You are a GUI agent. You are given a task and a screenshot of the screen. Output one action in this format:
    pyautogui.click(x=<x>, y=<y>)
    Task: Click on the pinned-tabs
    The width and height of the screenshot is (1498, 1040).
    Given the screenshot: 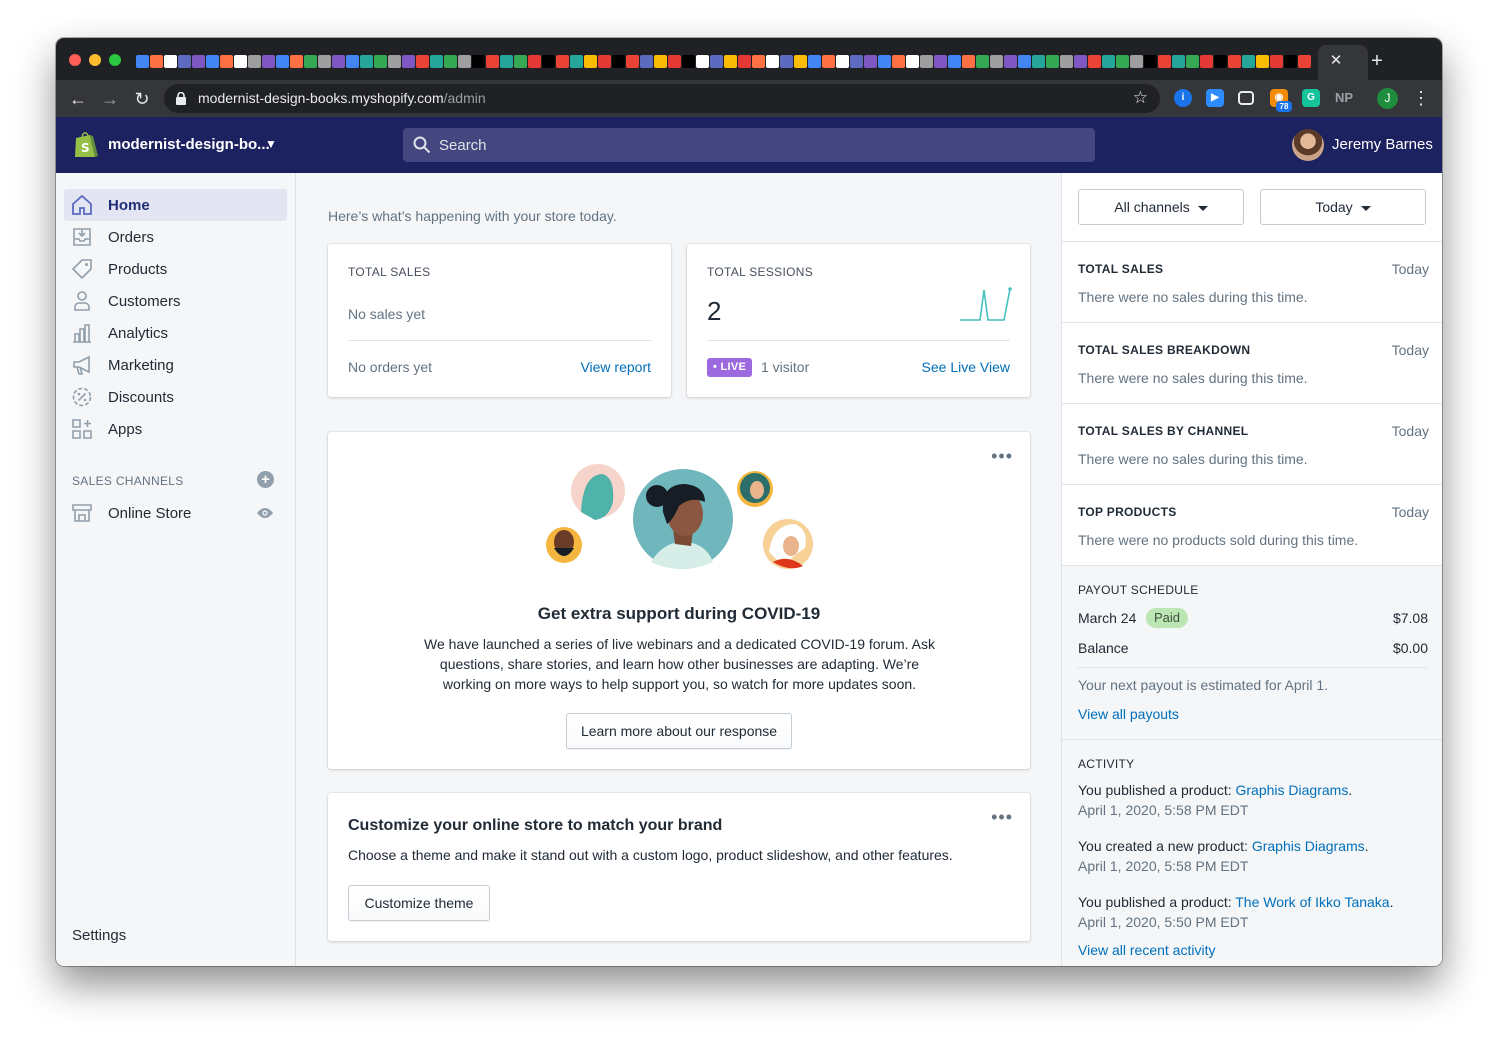 What is the action you would take?
    pyautogui.click(x=726, y=62)
    